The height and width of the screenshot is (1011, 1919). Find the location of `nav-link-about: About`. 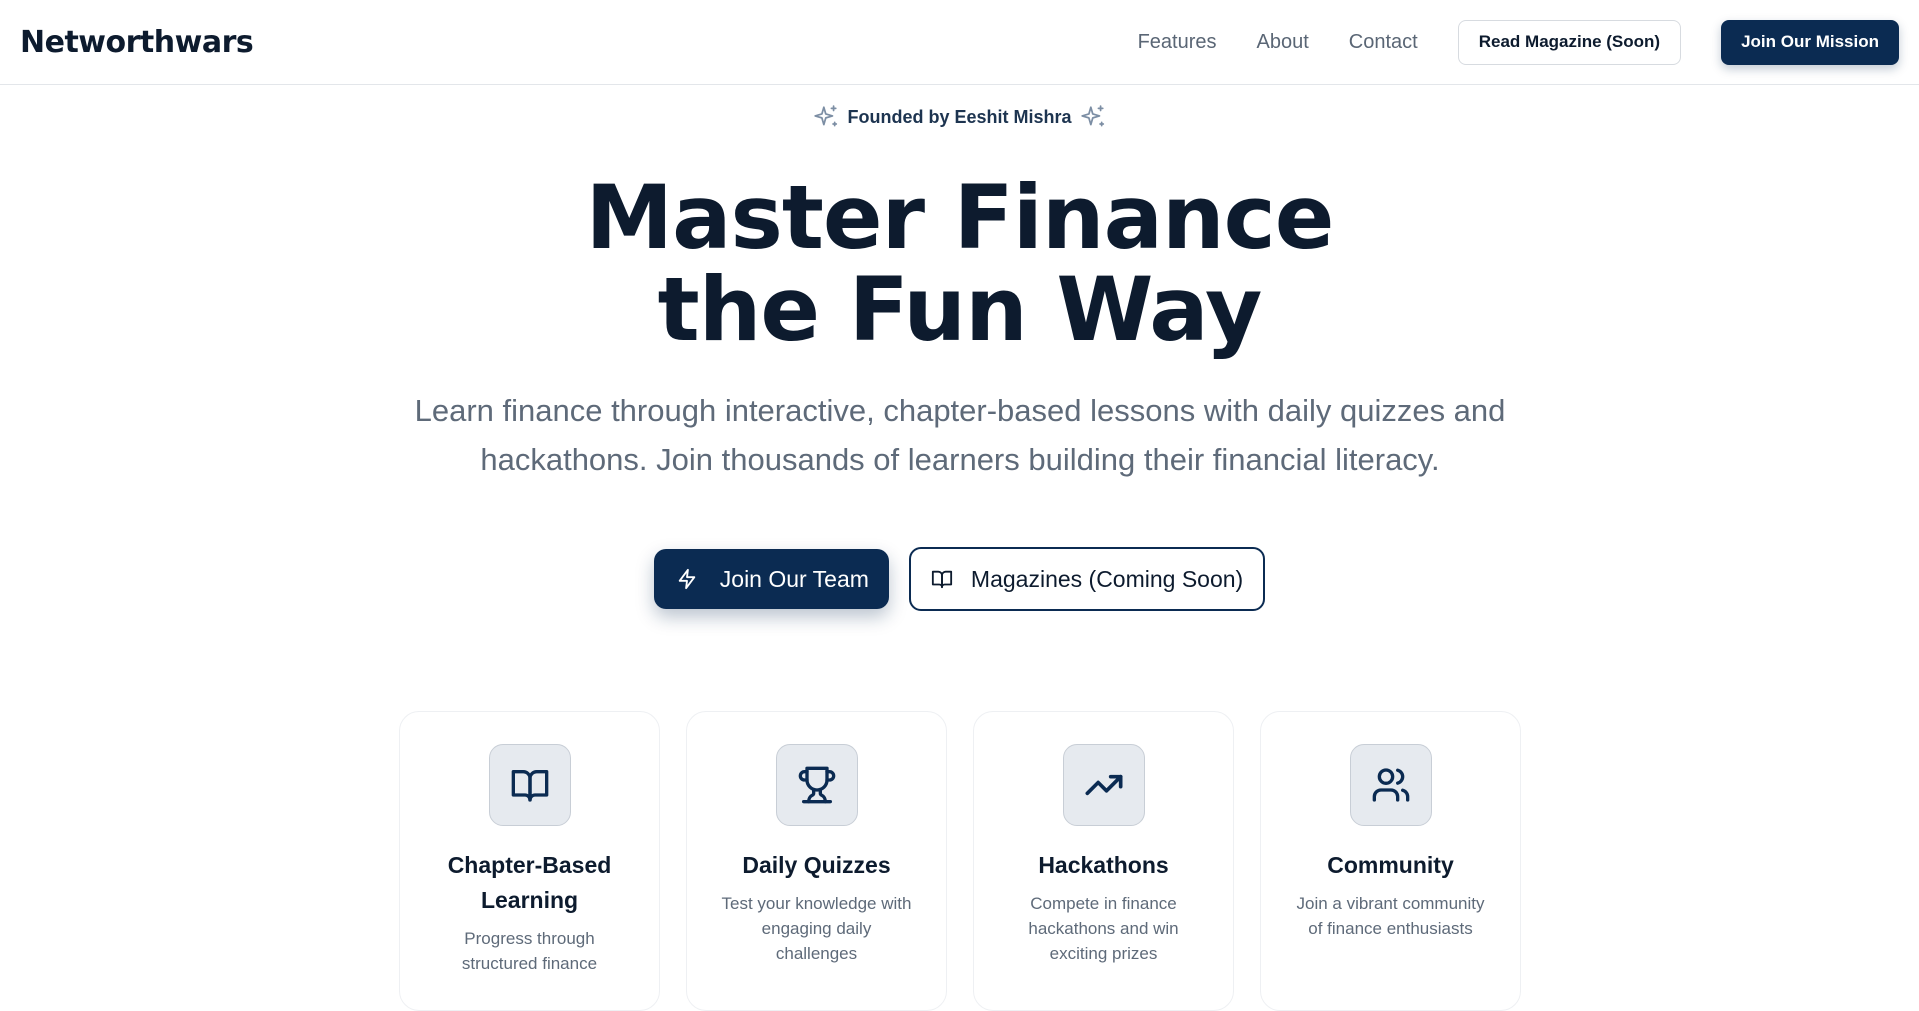

nav-link-about: About is located at coordinates (1283, 42).